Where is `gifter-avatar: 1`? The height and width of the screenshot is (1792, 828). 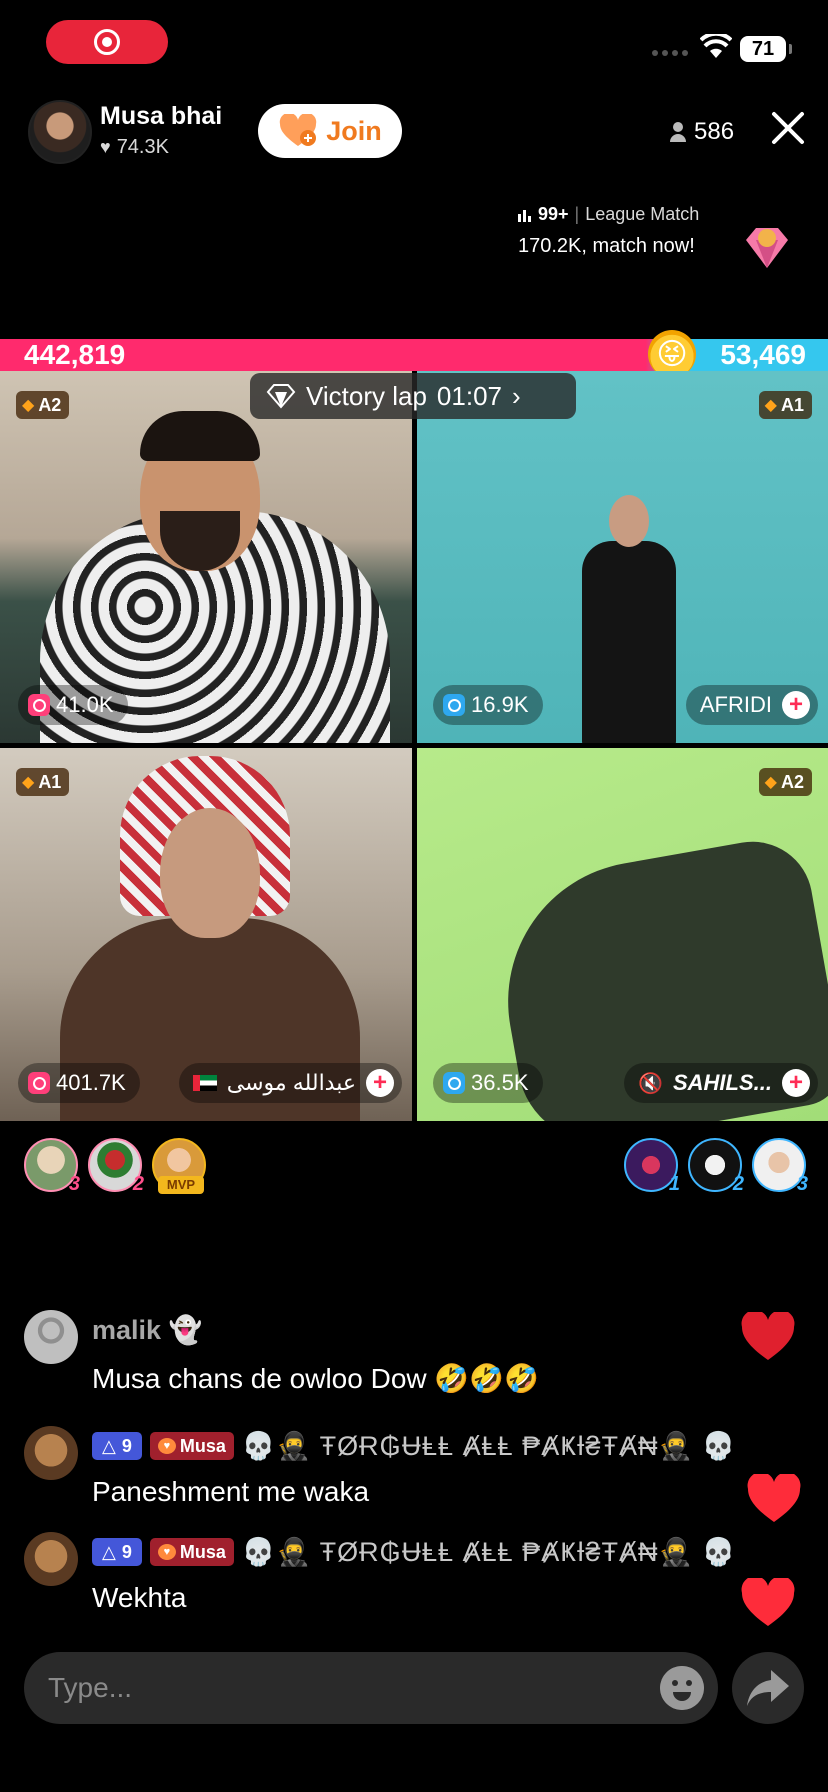 gifter-avatar: 1 is located at coordinates (652, 1166).